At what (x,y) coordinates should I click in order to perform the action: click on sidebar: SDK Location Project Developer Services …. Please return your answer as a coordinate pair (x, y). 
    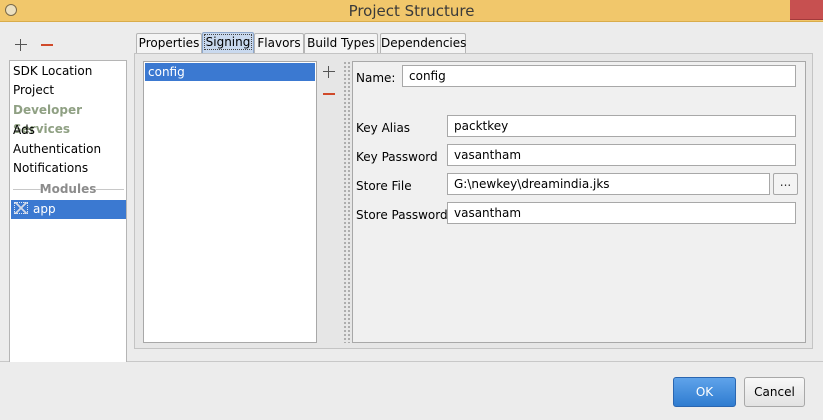
    Looking at the image, I should click on (68, 215).